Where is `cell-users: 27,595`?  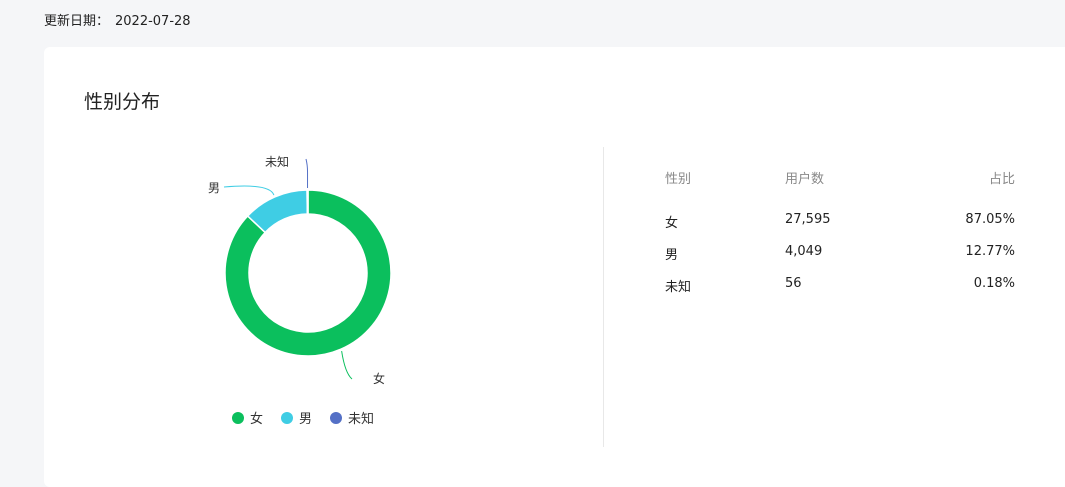
cell-users: 27,595 is located at coordinates (808, 219).